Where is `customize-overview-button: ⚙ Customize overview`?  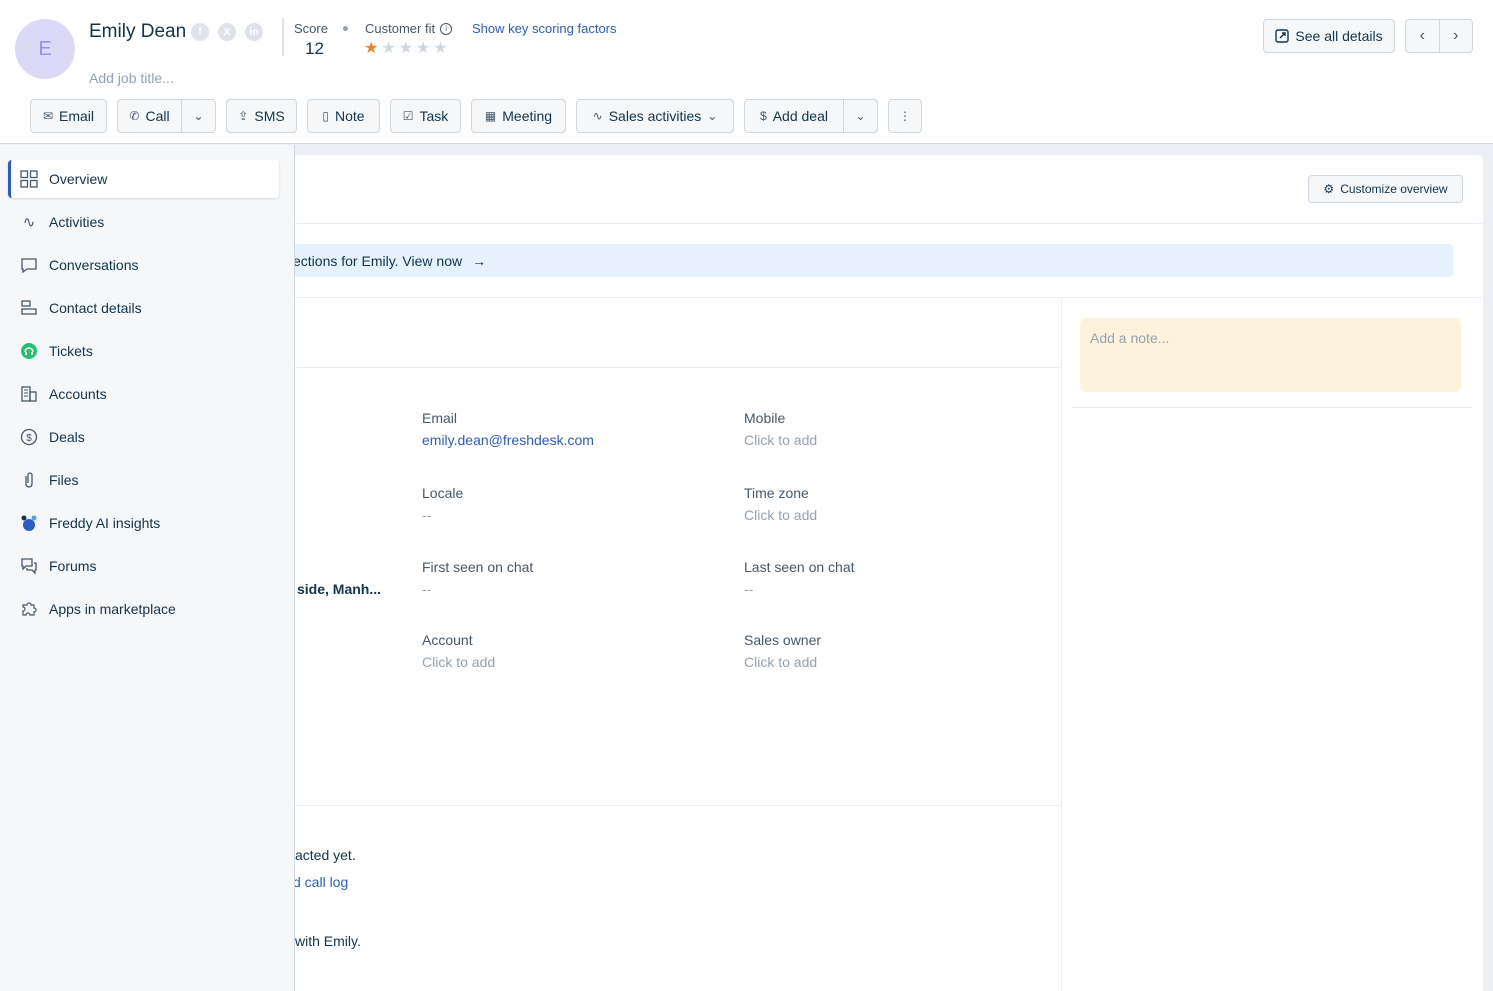
customize-overview-button: ⚙ Customize overview is located at coordinates (1385, 189).